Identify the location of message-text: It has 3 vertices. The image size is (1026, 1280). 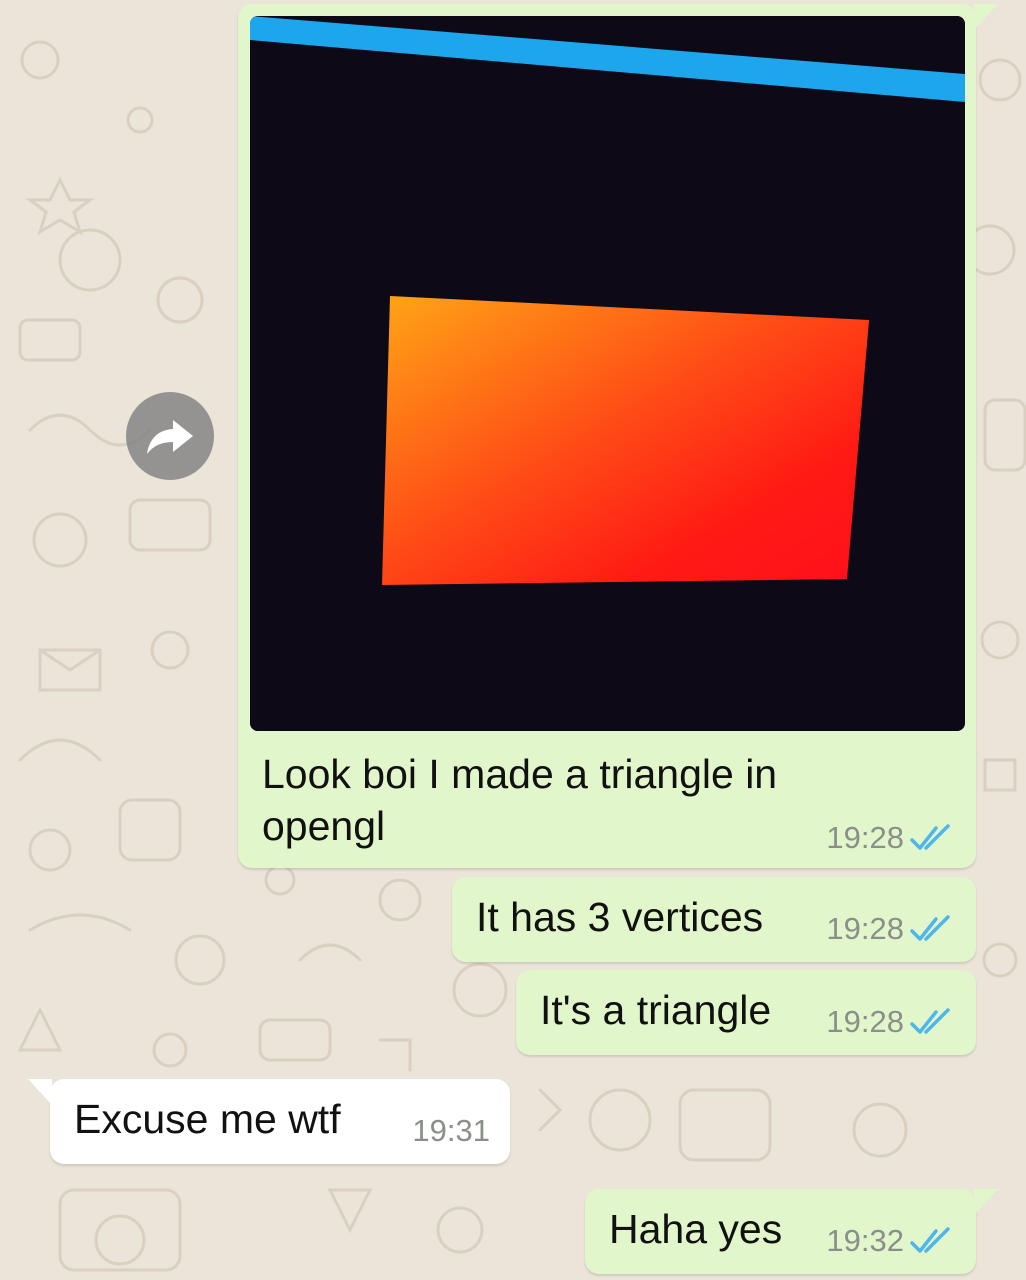
(620, 917).